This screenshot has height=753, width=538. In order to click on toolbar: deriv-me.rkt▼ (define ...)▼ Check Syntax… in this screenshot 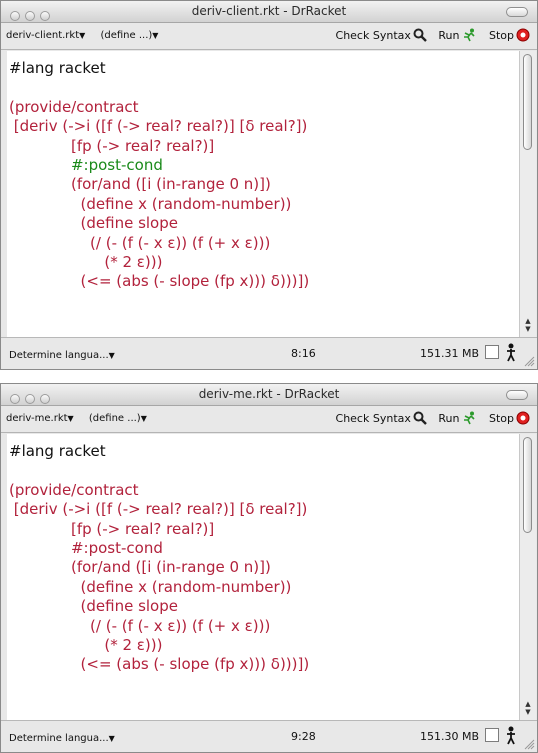, I will do `click(269, 419)`.